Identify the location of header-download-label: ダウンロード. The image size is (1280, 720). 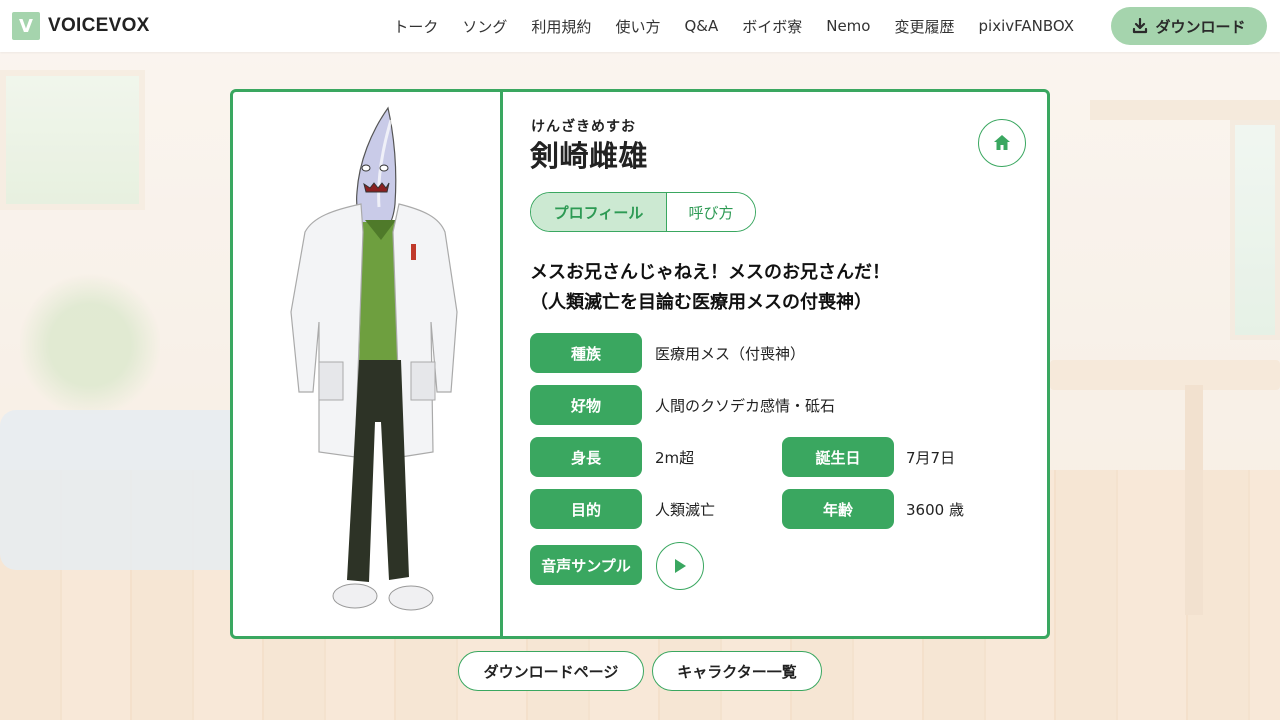
(1200, 26).